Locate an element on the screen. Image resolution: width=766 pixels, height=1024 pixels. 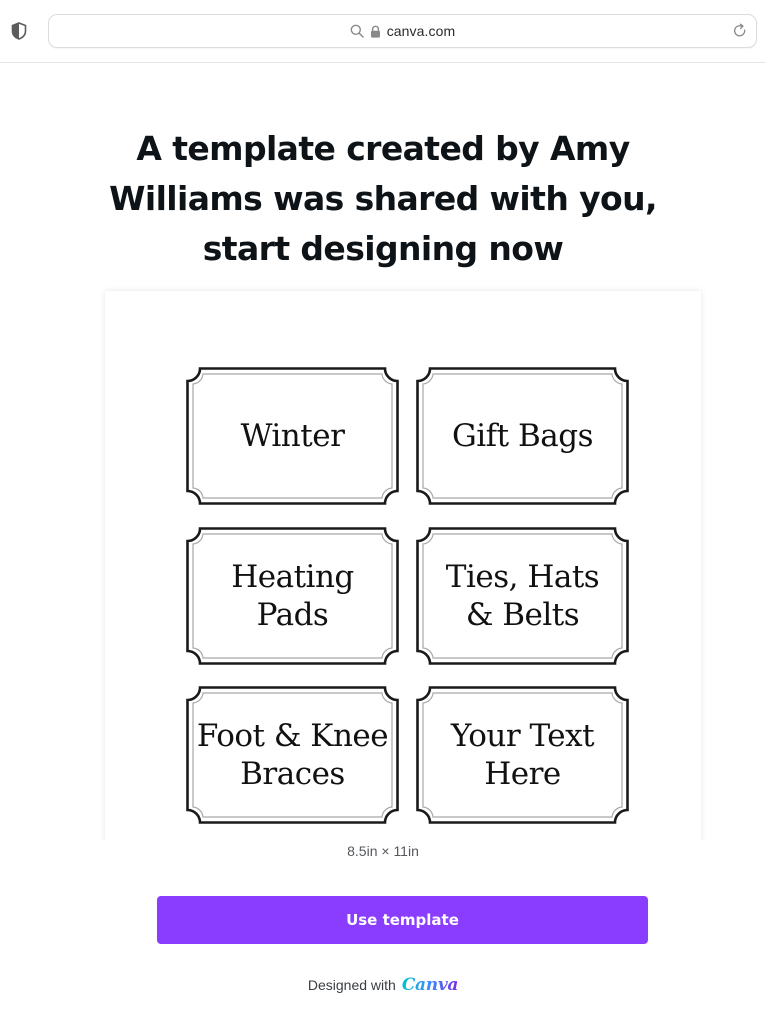
title-line: Williams was shared with you, is located at coordinates (383, 198).